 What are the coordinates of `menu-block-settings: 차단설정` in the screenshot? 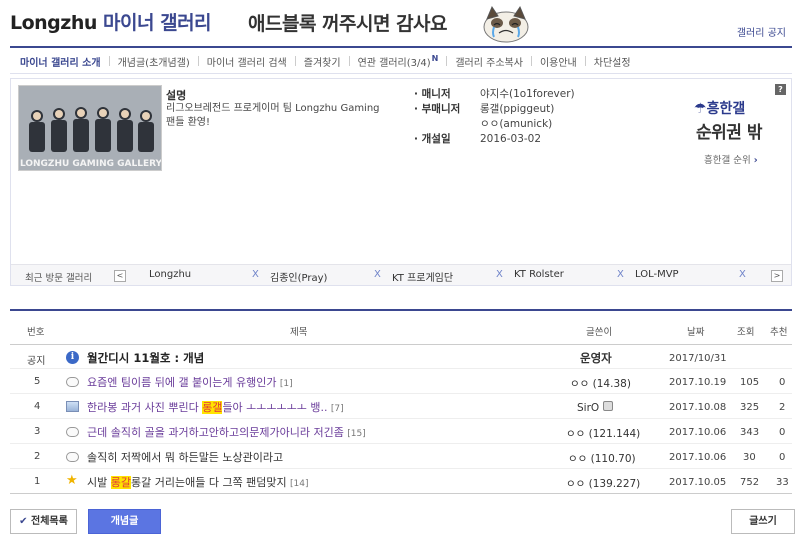 It's located at (604, 61).